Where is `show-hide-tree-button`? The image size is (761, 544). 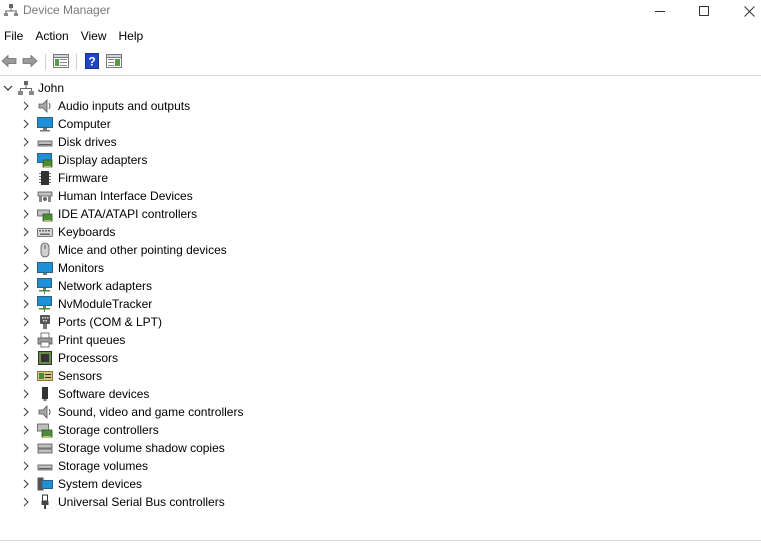 show-hide-tree-button is located at coordinates (61, 61).